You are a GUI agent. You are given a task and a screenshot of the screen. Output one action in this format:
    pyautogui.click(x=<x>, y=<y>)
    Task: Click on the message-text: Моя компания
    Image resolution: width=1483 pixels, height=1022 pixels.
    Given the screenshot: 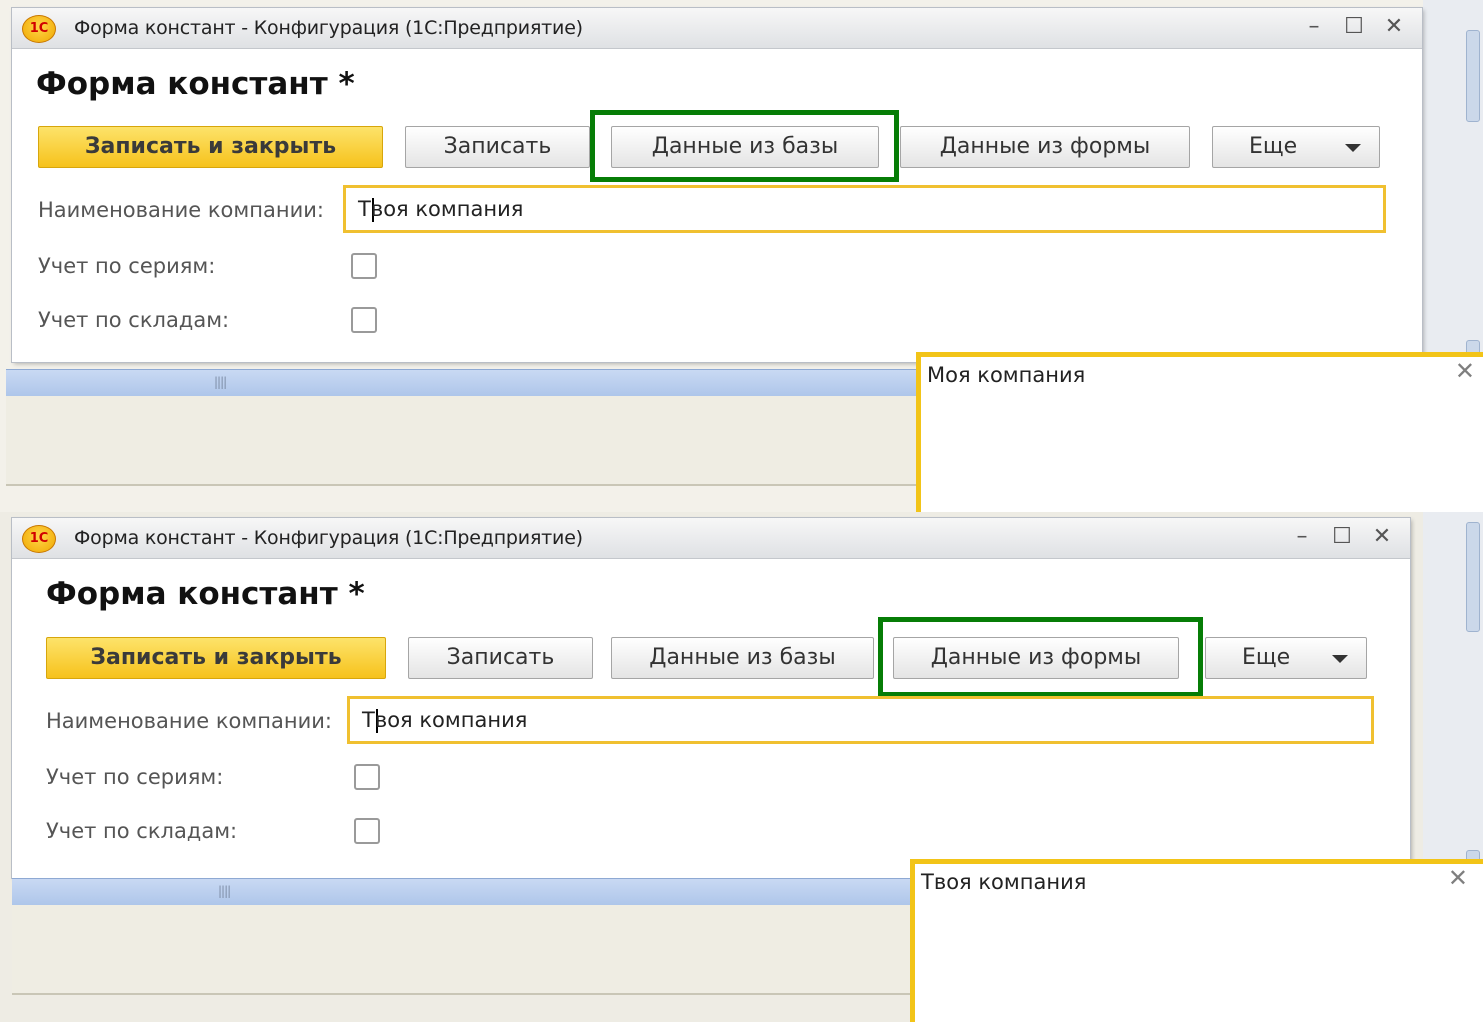 What is the action you would take?
    pyautogui.click(x=1006, y=375)
    